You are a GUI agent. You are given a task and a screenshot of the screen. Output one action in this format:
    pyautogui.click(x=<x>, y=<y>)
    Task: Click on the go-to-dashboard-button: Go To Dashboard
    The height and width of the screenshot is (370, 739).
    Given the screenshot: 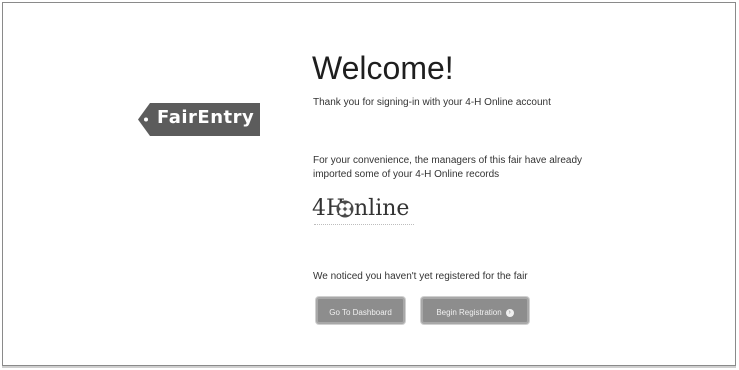 What is the action you would take?
    pyautogui.click(x=360, y=310)
    